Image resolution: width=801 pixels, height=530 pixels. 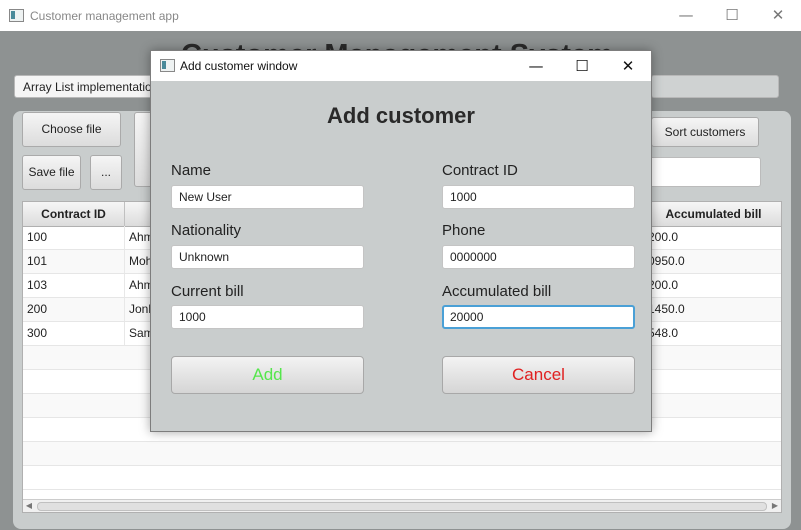 What do you see at coordinates (686, 15) in the screenshot?
I see `minimize-icon: —` at bounding box center [686, 15].